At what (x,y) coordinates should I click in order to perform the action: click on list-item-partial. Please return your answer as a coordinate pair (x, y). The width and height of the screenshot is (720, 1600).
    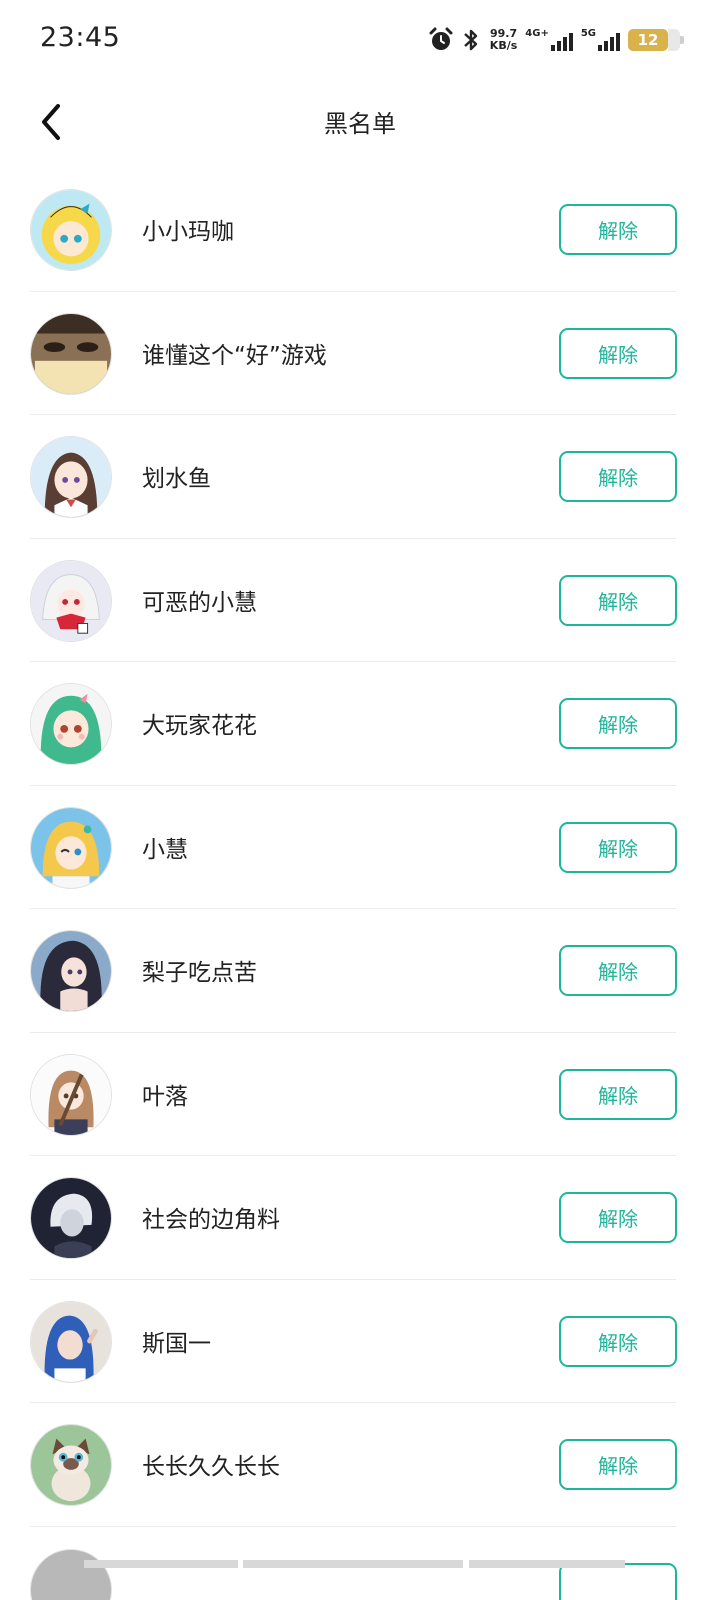
    Looking at the image, I should click on (360, 1563).